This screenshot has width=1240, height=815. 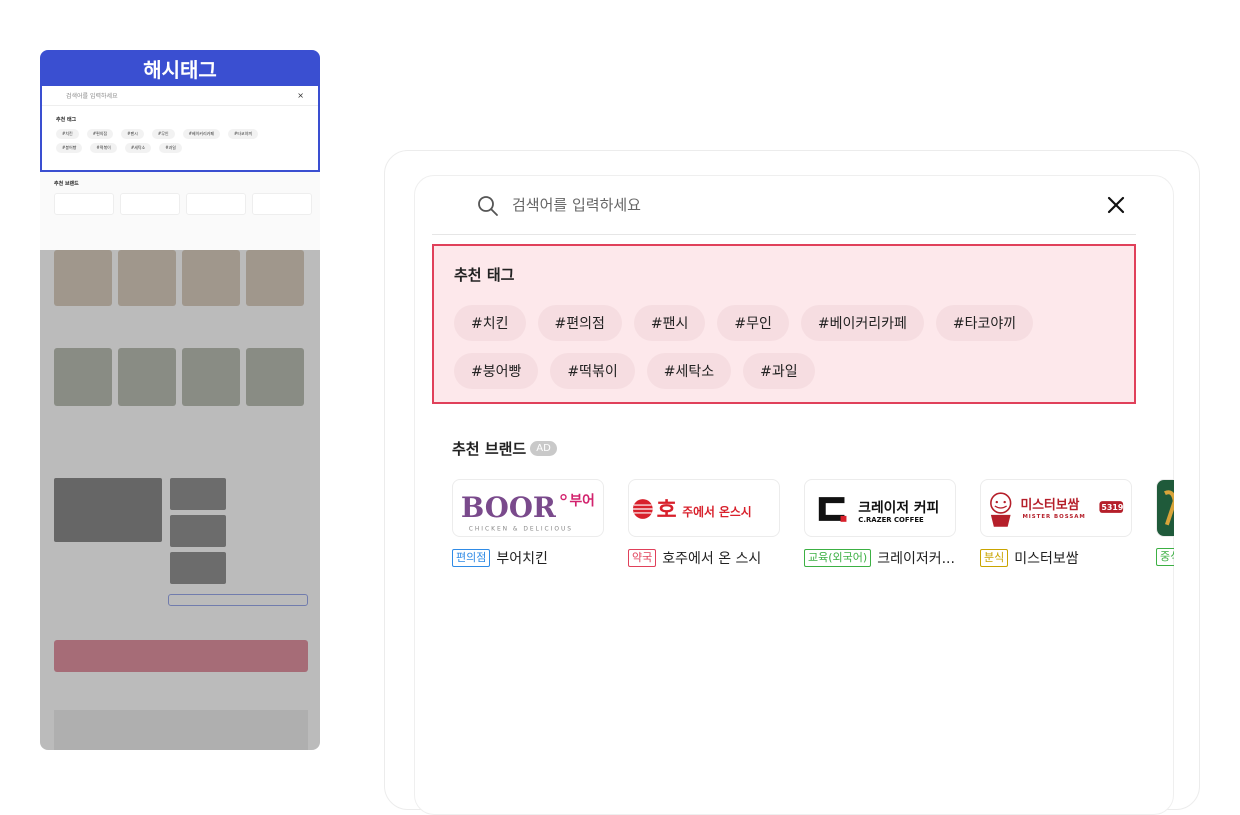 I want to click on brand-meta: 분식 미스터보쌈, so click(x=1056, y=558).